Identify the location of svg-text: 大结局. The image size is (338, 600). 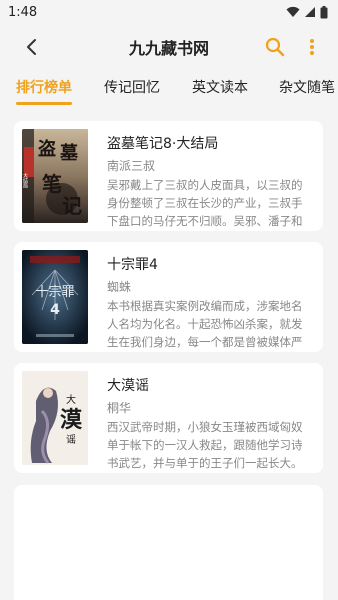
(25, 180).